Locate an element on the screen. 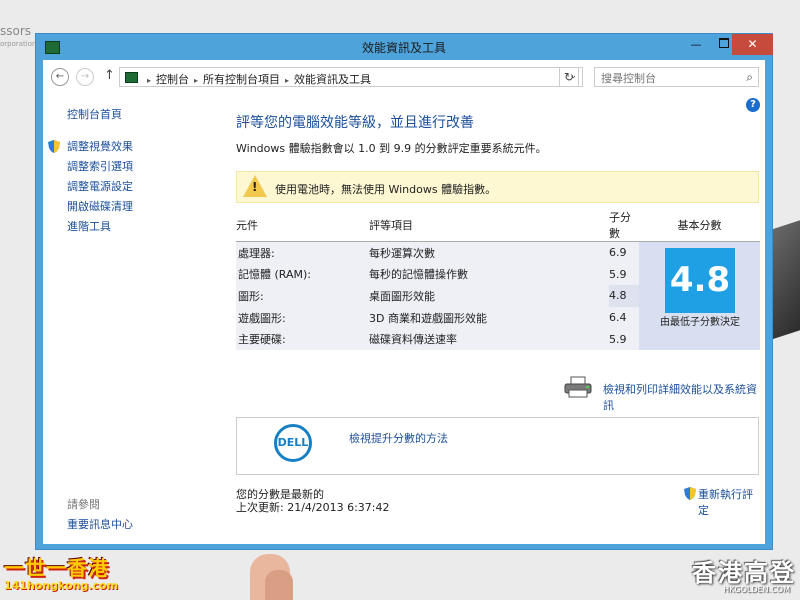 The height and width of the screenshot is (600, 800). see-also-label: 請參閱 is located at coordinates (83, 504).